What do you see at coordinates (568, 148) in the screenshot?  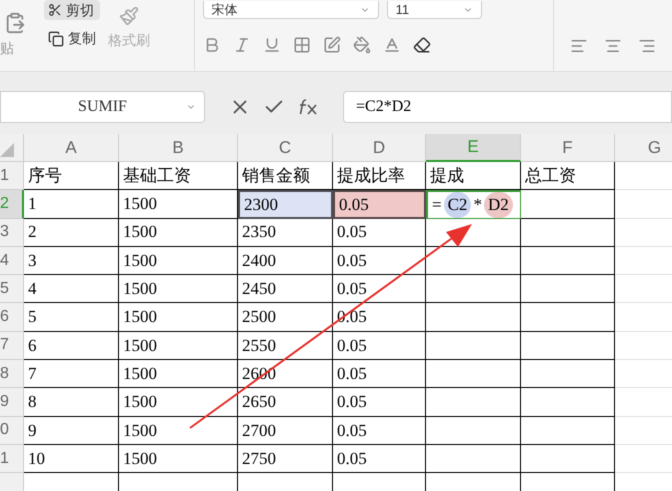 I see `column-header: F` at bounding box center [568, 148].